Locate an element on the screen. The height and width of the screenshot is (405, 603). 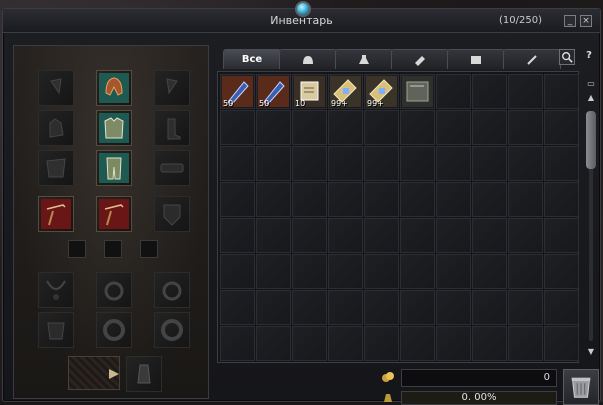
slot-ring-right is located at coordinates (172, 290).